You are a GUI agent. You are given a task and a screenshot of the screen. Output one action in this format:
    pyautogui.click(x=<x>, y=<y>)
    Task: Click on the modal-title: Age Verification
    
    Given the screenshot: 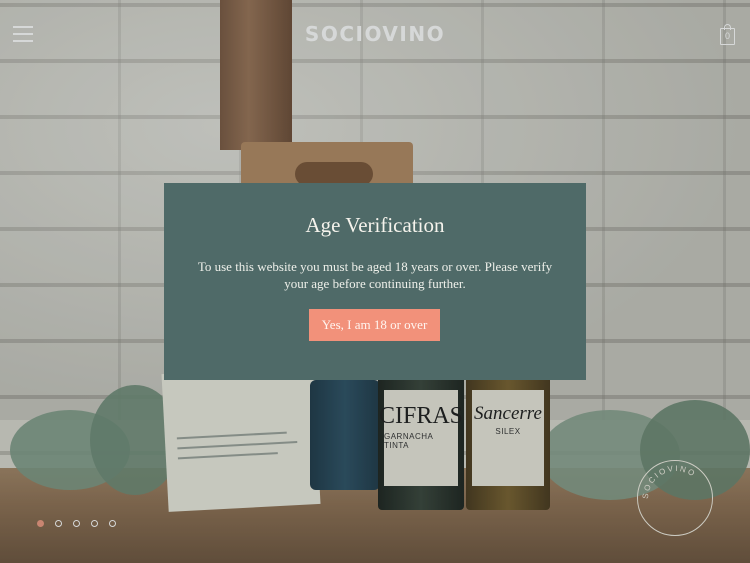 What is the action you would take?
    pyautogui.click(x=375, y=225)
    